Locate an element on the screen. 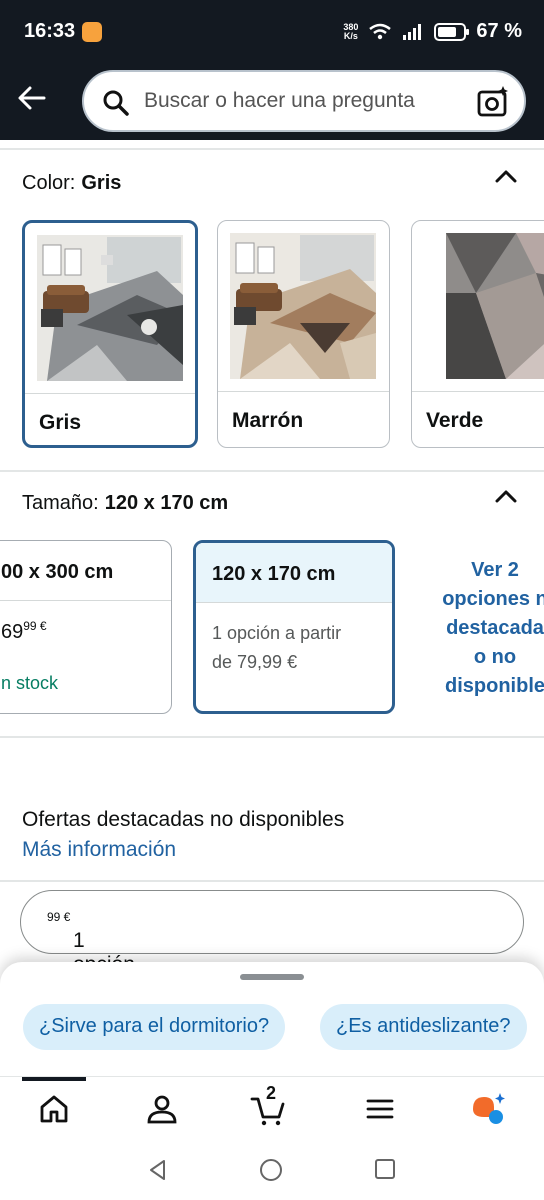 Image resolution: width=544 pixels, height=1200 pixels. more-info-link: Más información is located at coordinates (99, 850).